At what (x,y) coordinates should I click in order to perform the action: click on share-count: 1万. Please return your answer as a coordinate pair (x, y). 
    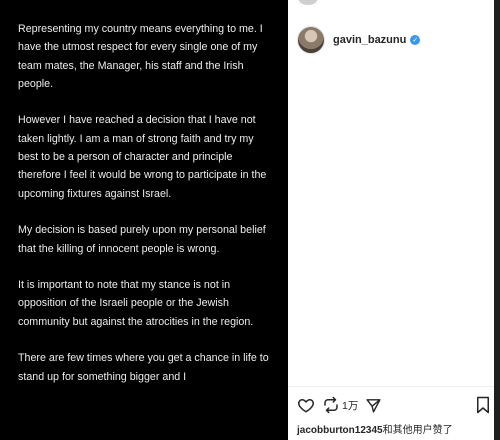
    Looking at the image, I should click on (350, 405).